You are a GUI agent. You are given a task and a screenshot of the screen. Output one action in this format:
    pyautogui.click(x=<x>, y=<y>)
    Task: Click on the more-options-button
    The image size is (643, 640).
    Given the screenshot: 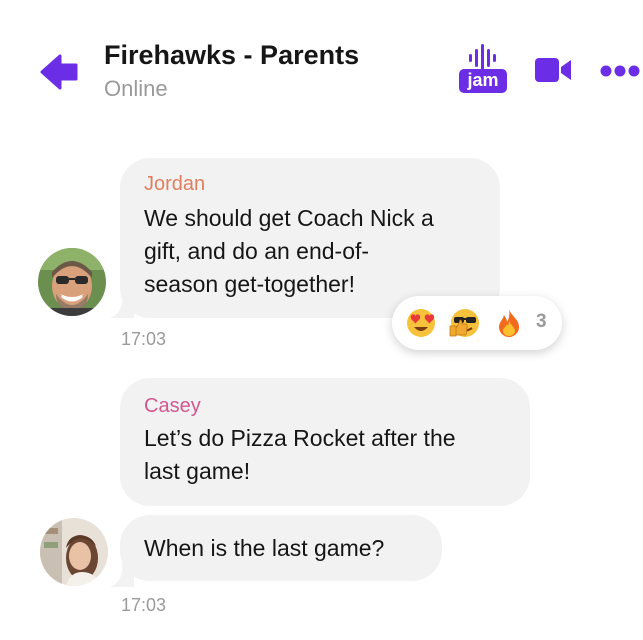 What is the action you would take?
    pyautogui.click(x=620, y=71)
    